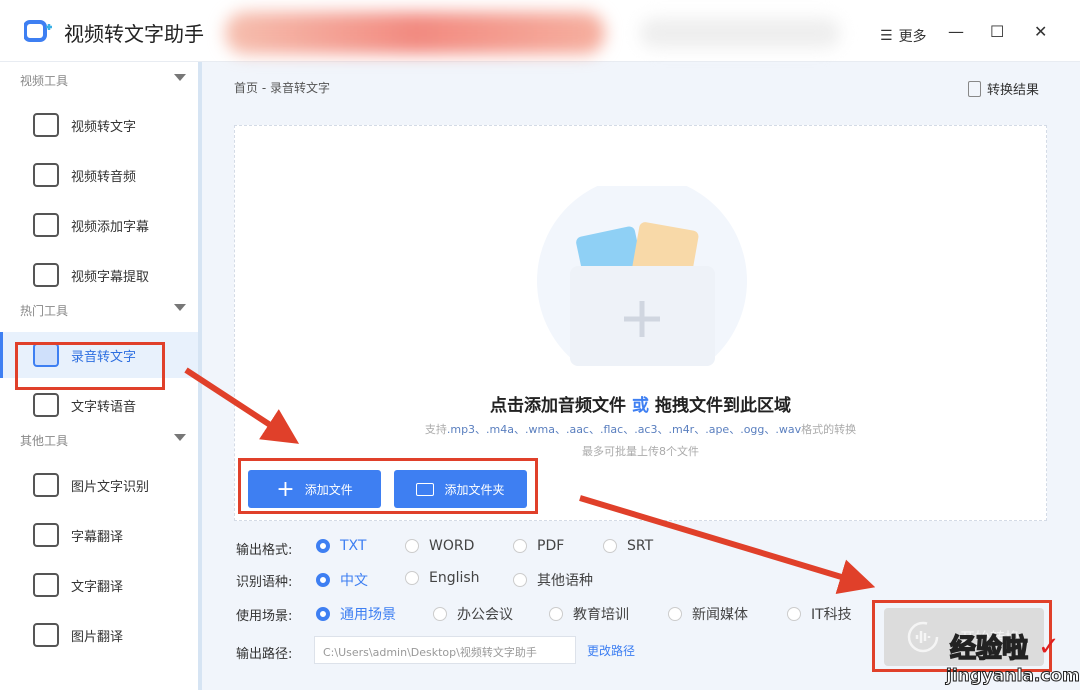 The width and height of the screenshot is (1080, 690). What do you see at coordinates (642, 276) in the screenshot?
I see `folder-add-icon` at bounding box center [642, 276].